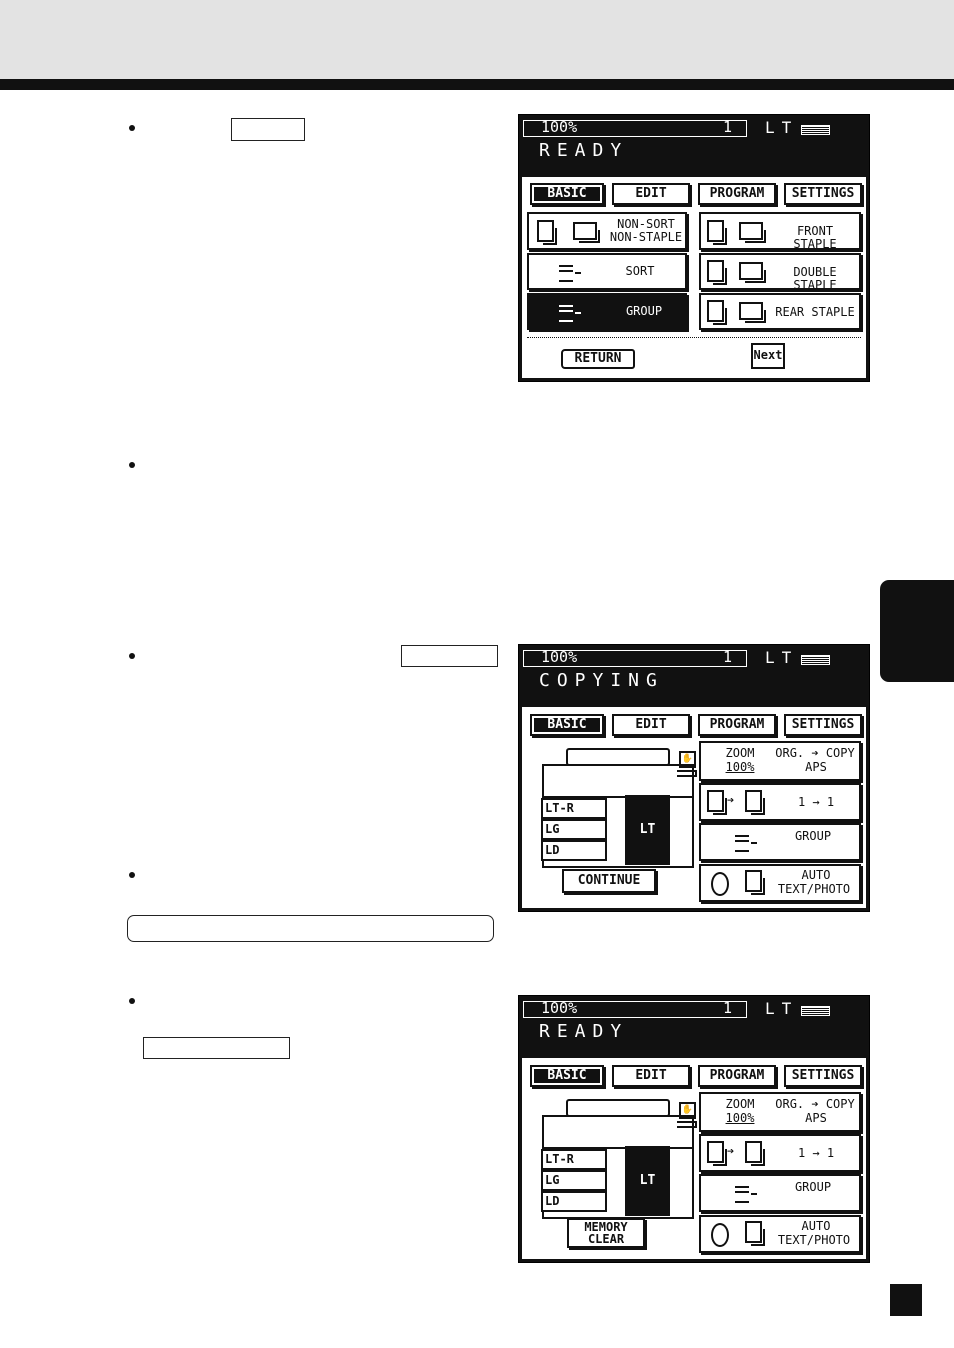 The width and height of the screenshot is (954, 1348). What do you see at coordinates (814, 1240) in the screenshot?
I see `exposure-mode-label: TEXT/PHOTO` at bounding box center [814, 1240].